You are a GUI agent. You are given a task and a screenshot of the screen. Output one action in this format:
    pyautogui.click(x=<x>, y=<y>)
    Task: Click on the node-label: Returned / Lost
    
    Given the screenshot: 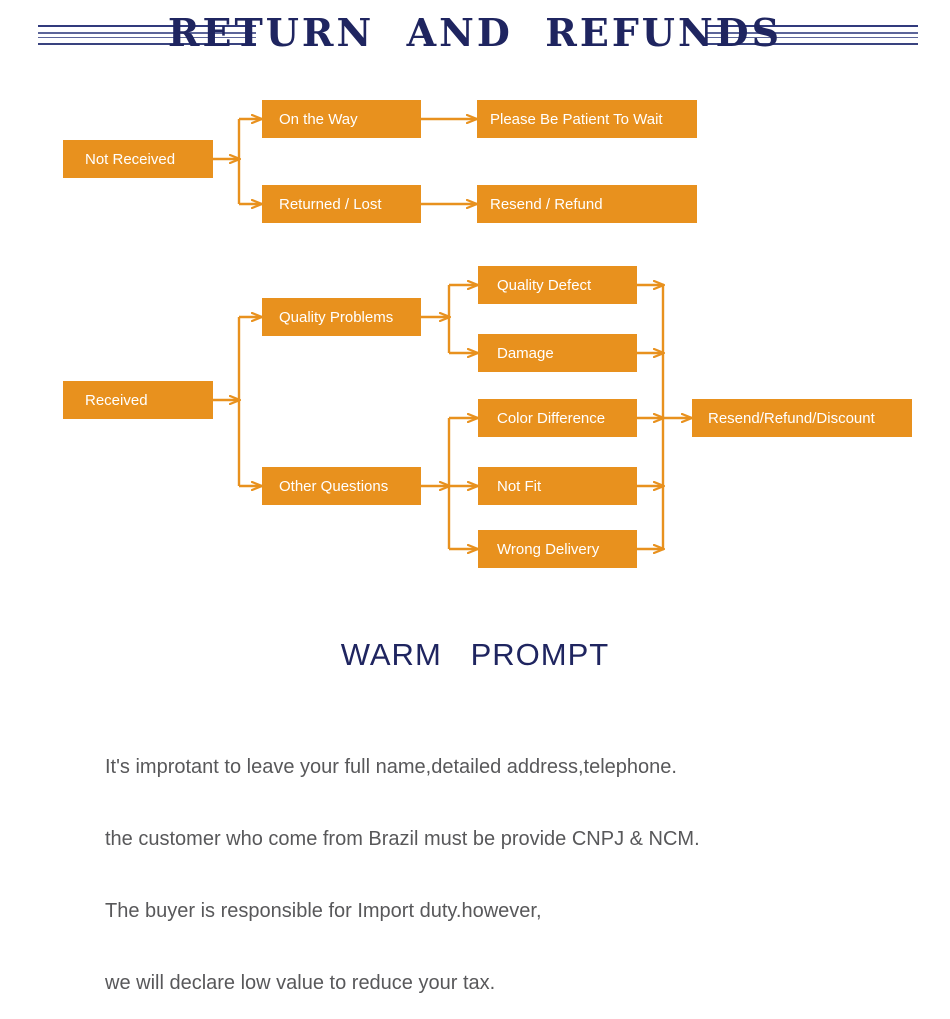 What is the action you would take?
    pyautogui.click(x=330, y=204)
    